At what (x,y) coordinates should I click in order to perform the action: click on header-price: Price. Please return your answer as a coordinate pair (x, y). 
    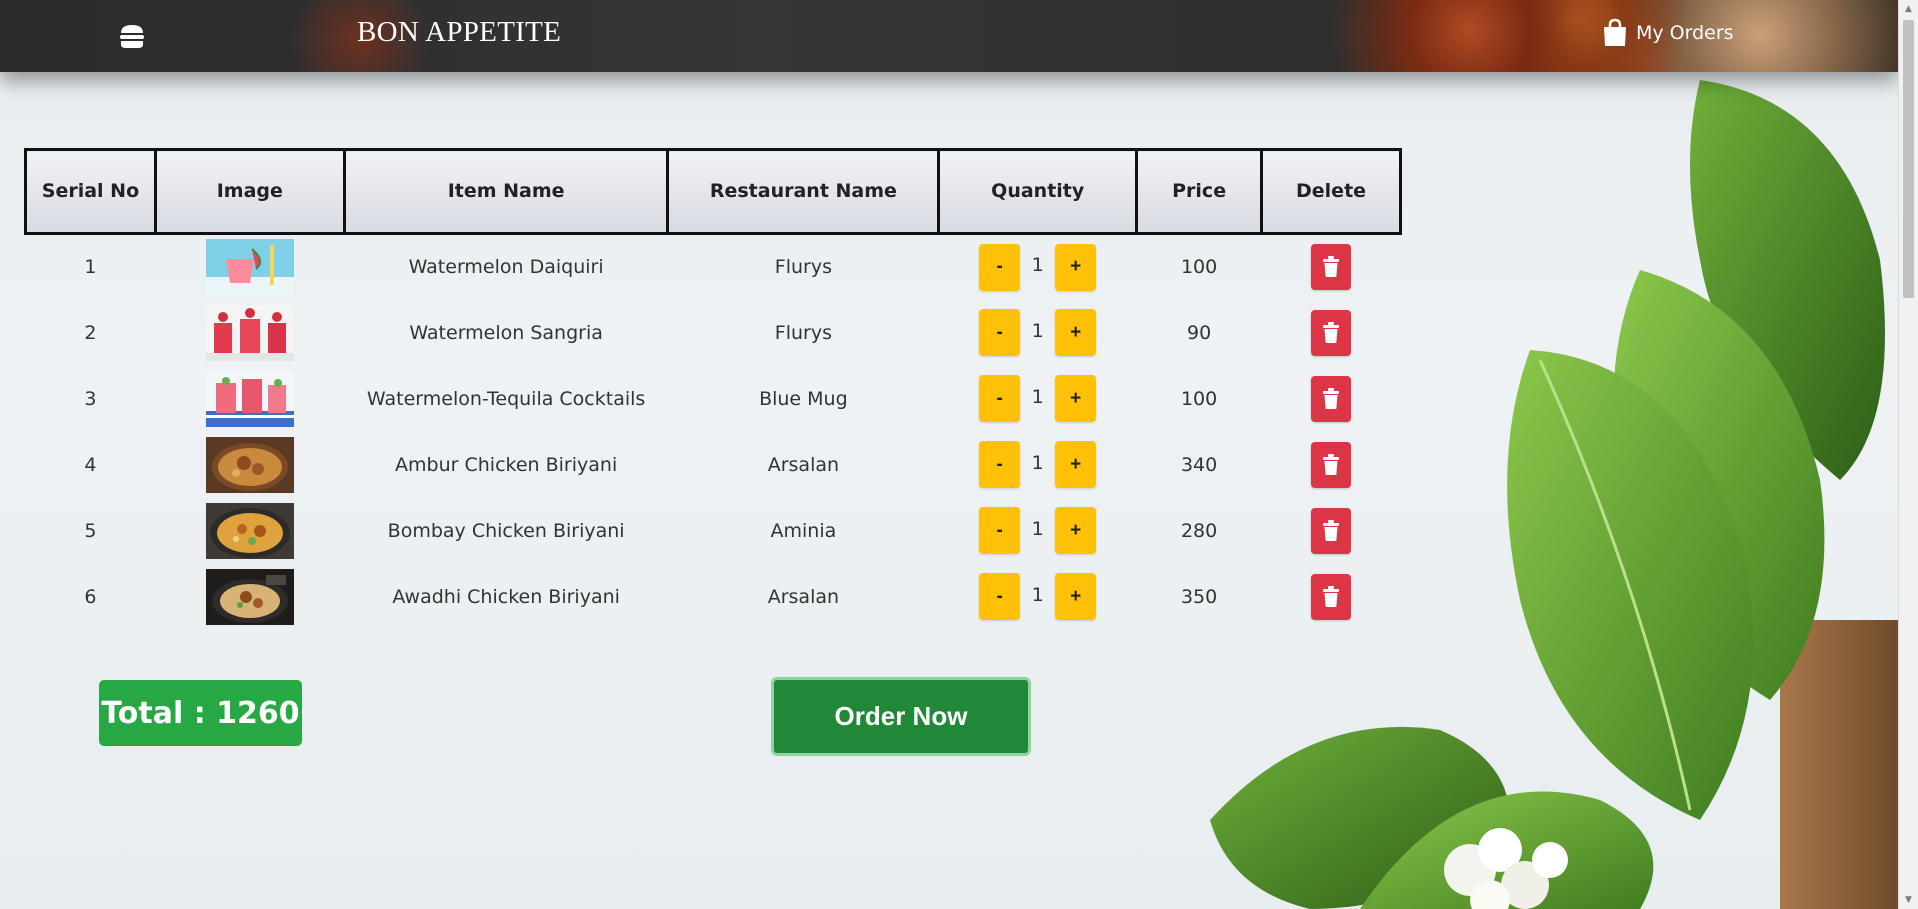
    Looking at the image, I should click on (1199, 191).